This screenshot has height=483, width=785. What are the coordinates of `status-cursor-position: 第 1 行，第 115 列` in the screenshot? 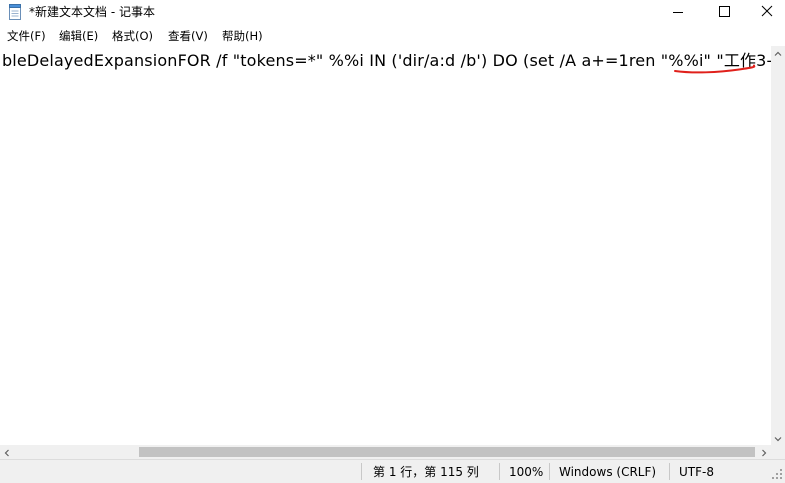 It's located at (426, 472).